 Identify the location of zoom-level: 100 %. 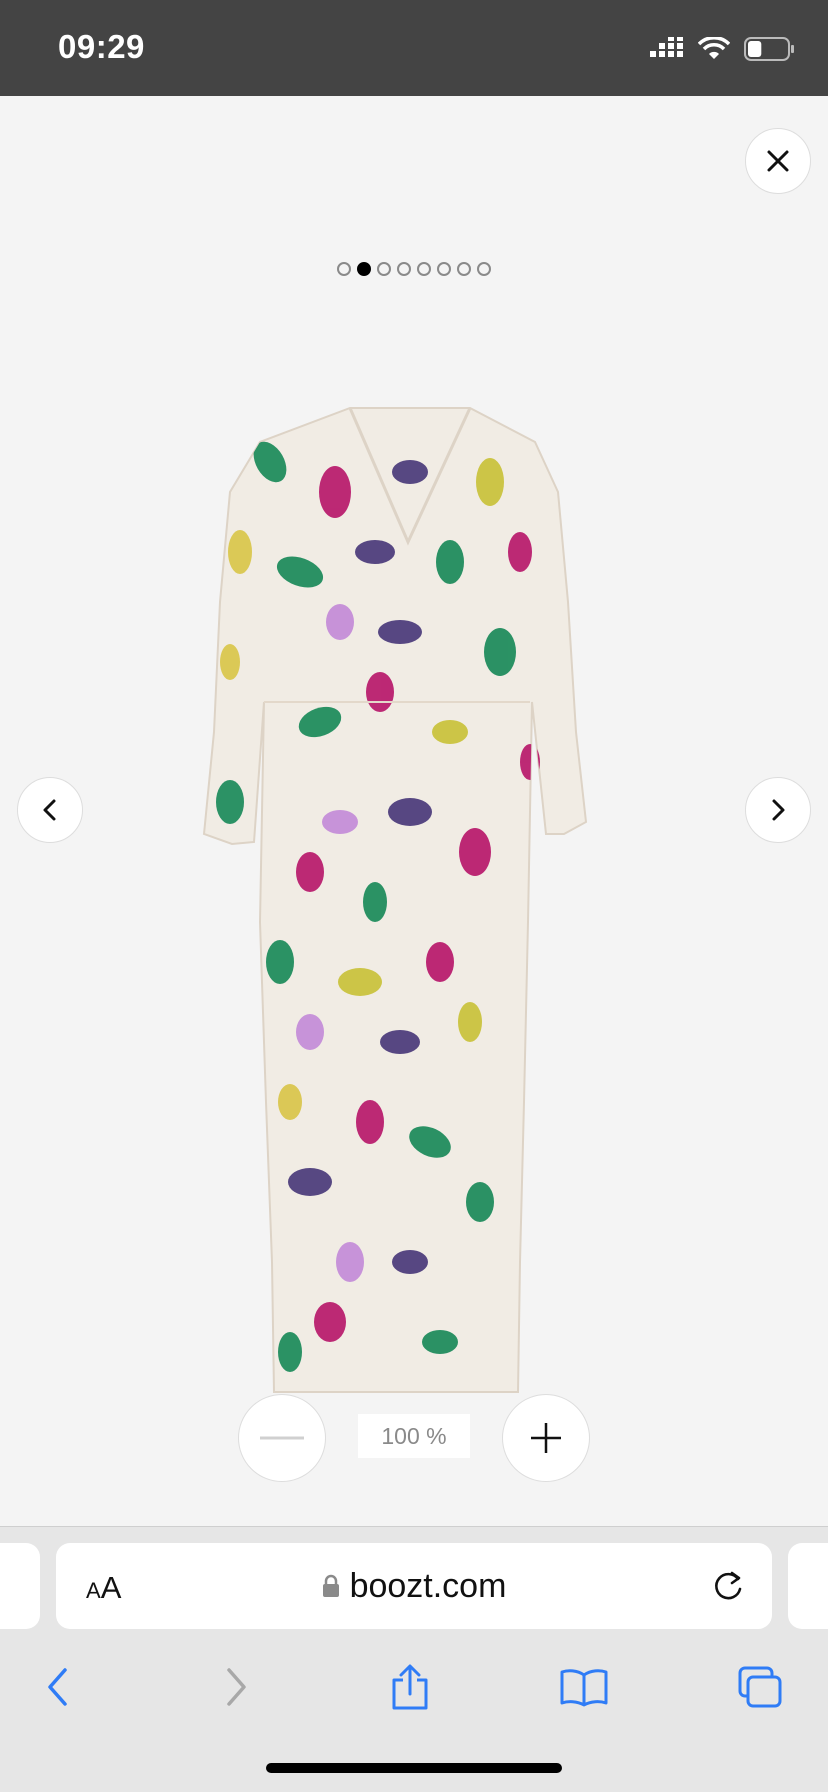
(414, 1436).